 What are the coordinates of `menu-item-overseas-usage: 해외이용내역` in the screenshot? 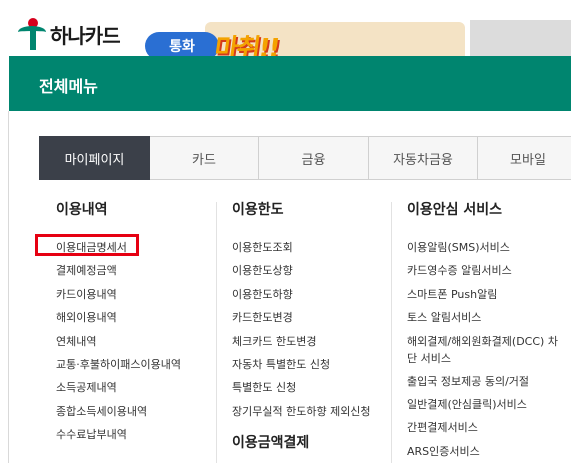 It's located at (131, 317).